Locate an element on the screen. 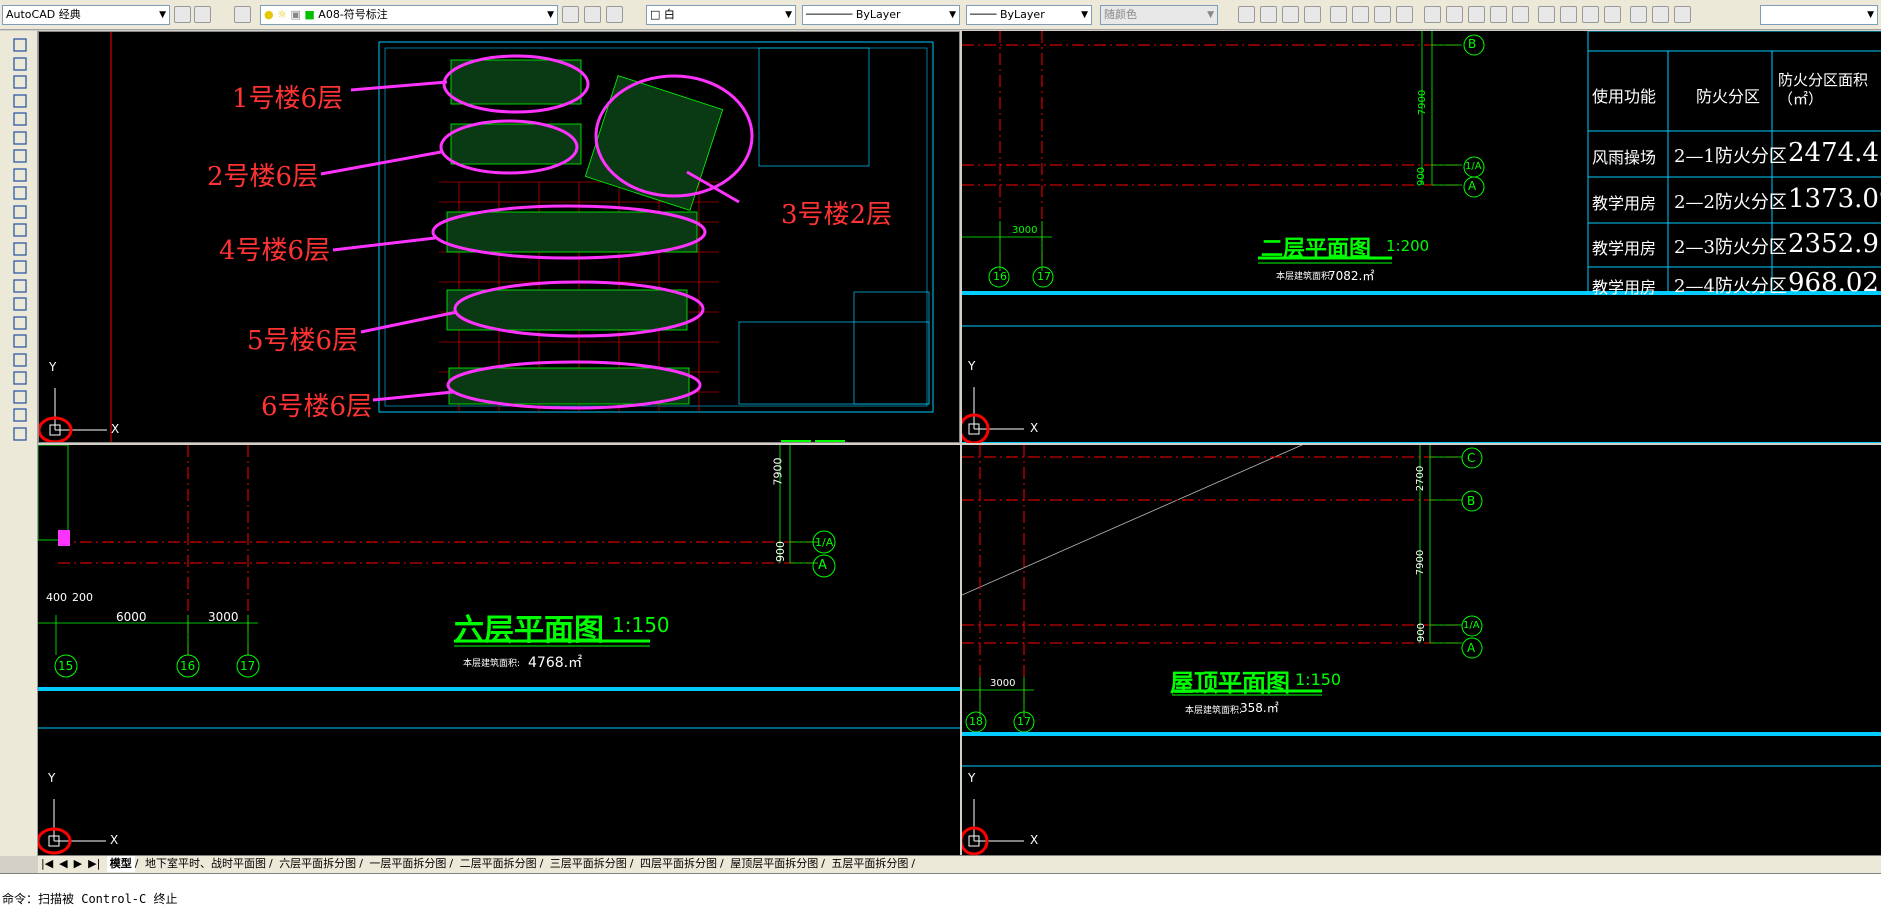 The image size is (1881, 909). layer-dropdown: ● ☼ ▣ ■ A08-符号标注 ▼ is located at coordinates (409, 15).